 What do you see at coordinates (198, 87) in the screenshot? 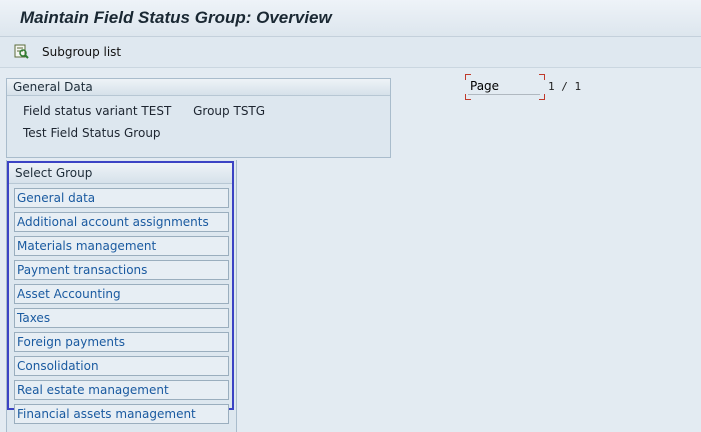
I see `general-data-header: General Data` at bounding box center [198, 87].